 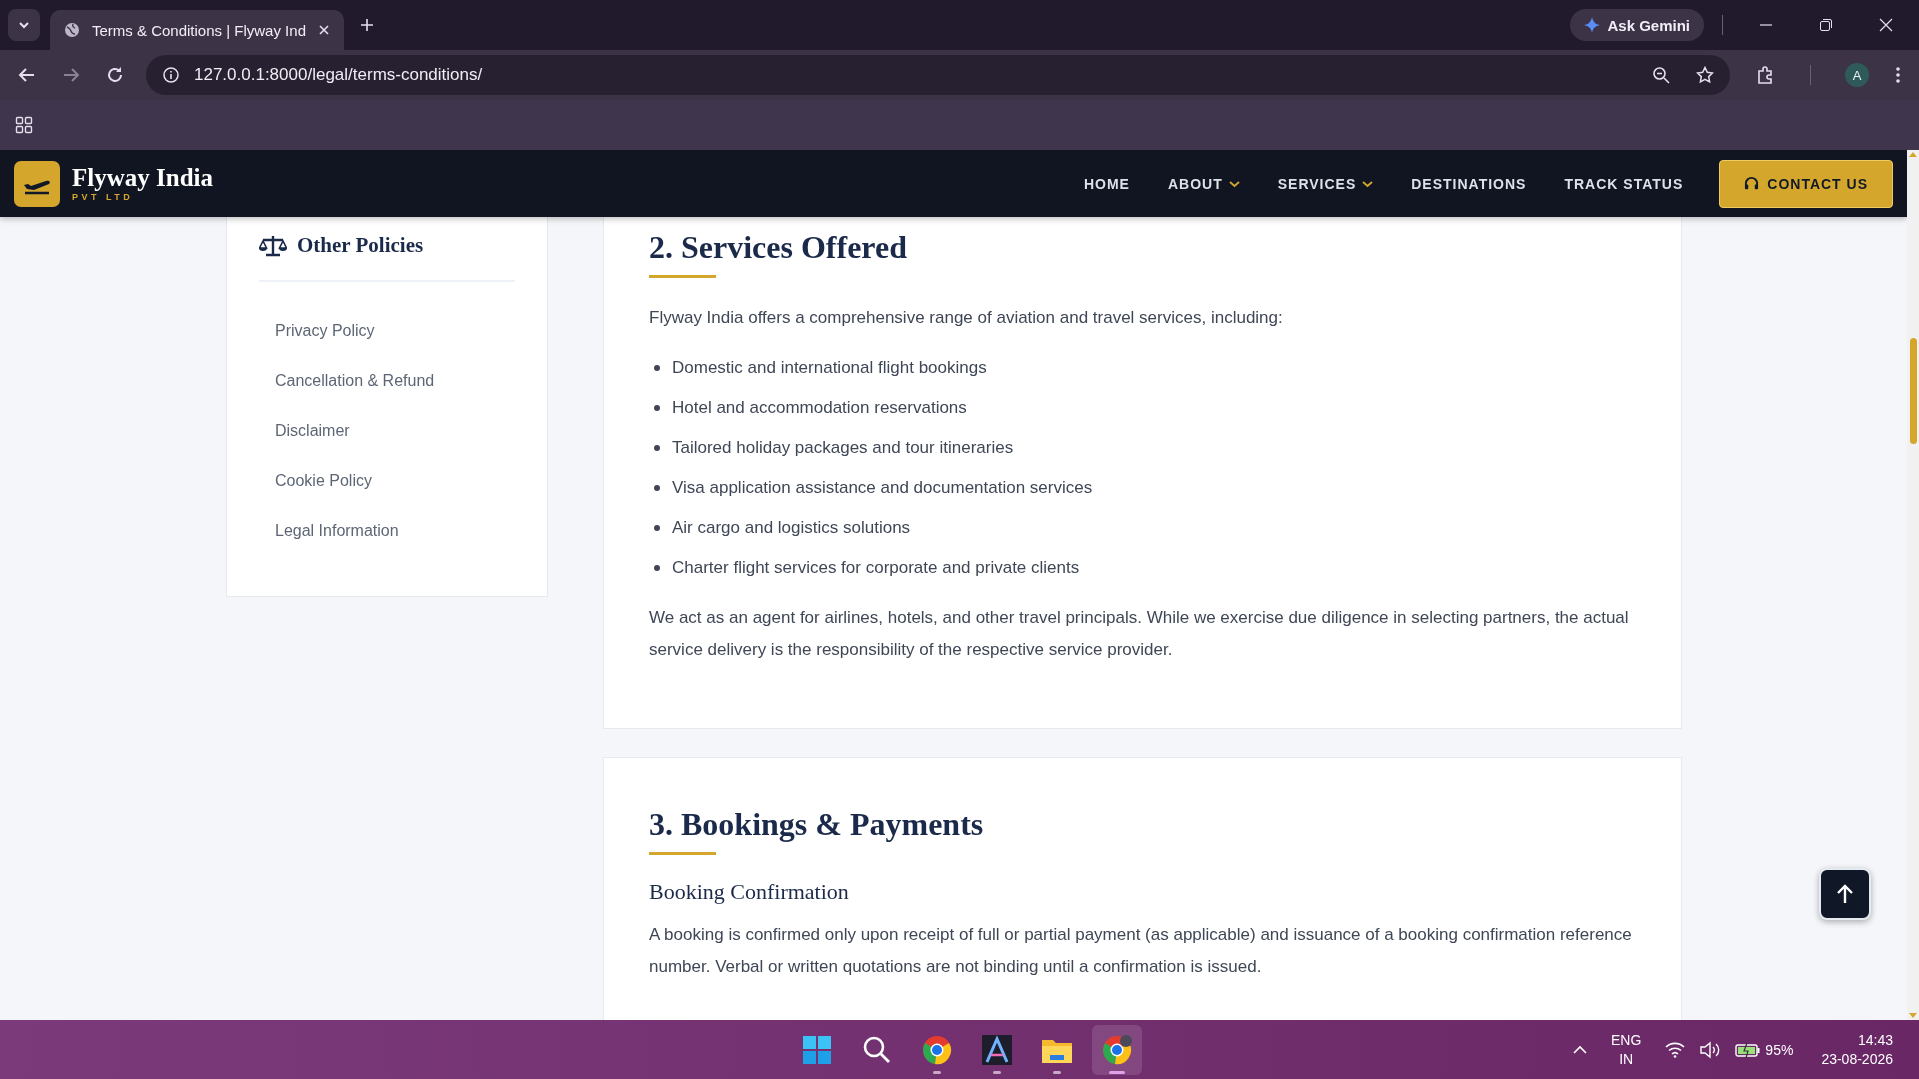 I want to click on forward-icon, so click(x=71, y=75).